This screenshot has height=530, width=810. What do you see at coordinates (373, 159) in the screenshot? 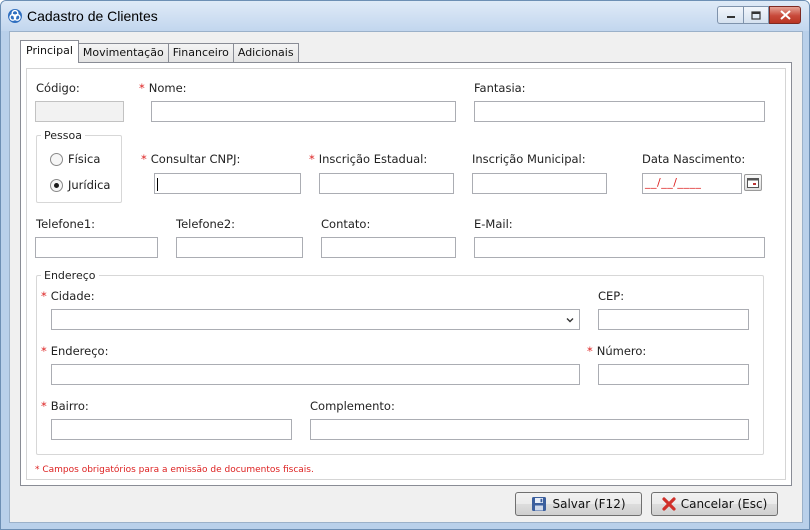
I see `inscricao-estadual-label-text: Inscrição Estadual:` at bounding box center [373, 159].